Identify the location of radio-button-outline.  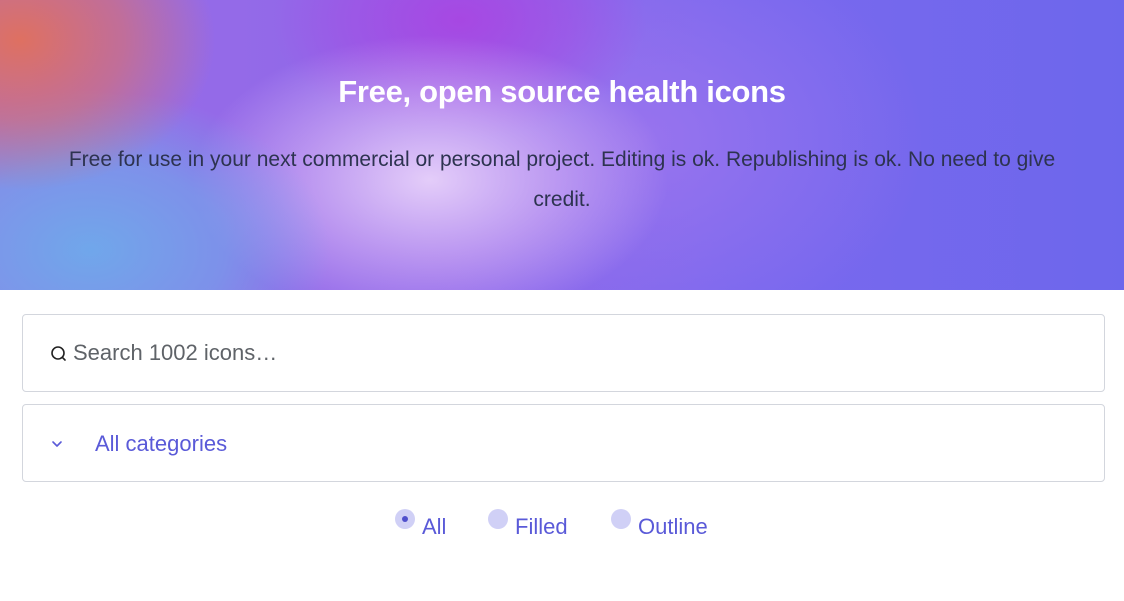
(621, 519).